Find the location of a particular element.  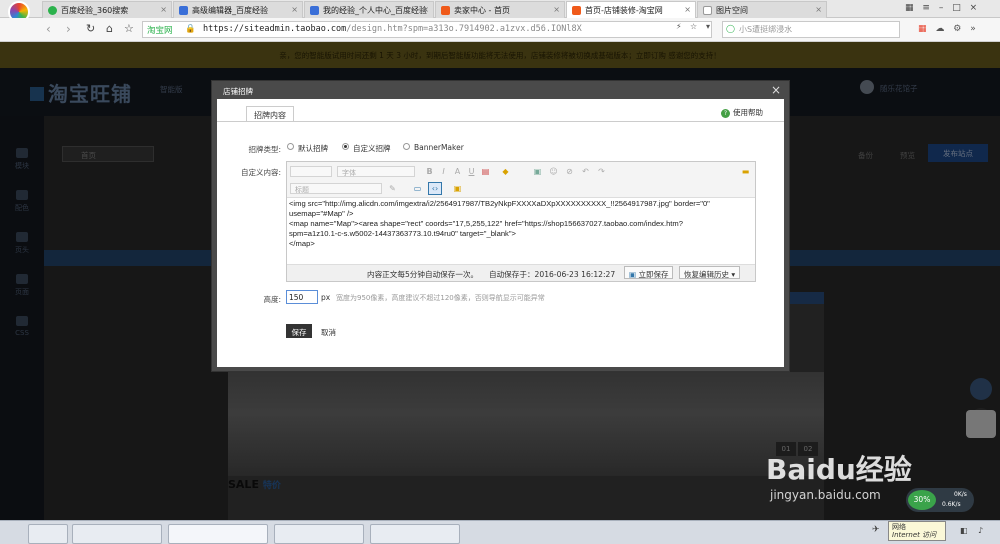

undo-icon: ↶ is located at coordinates (585, 171).